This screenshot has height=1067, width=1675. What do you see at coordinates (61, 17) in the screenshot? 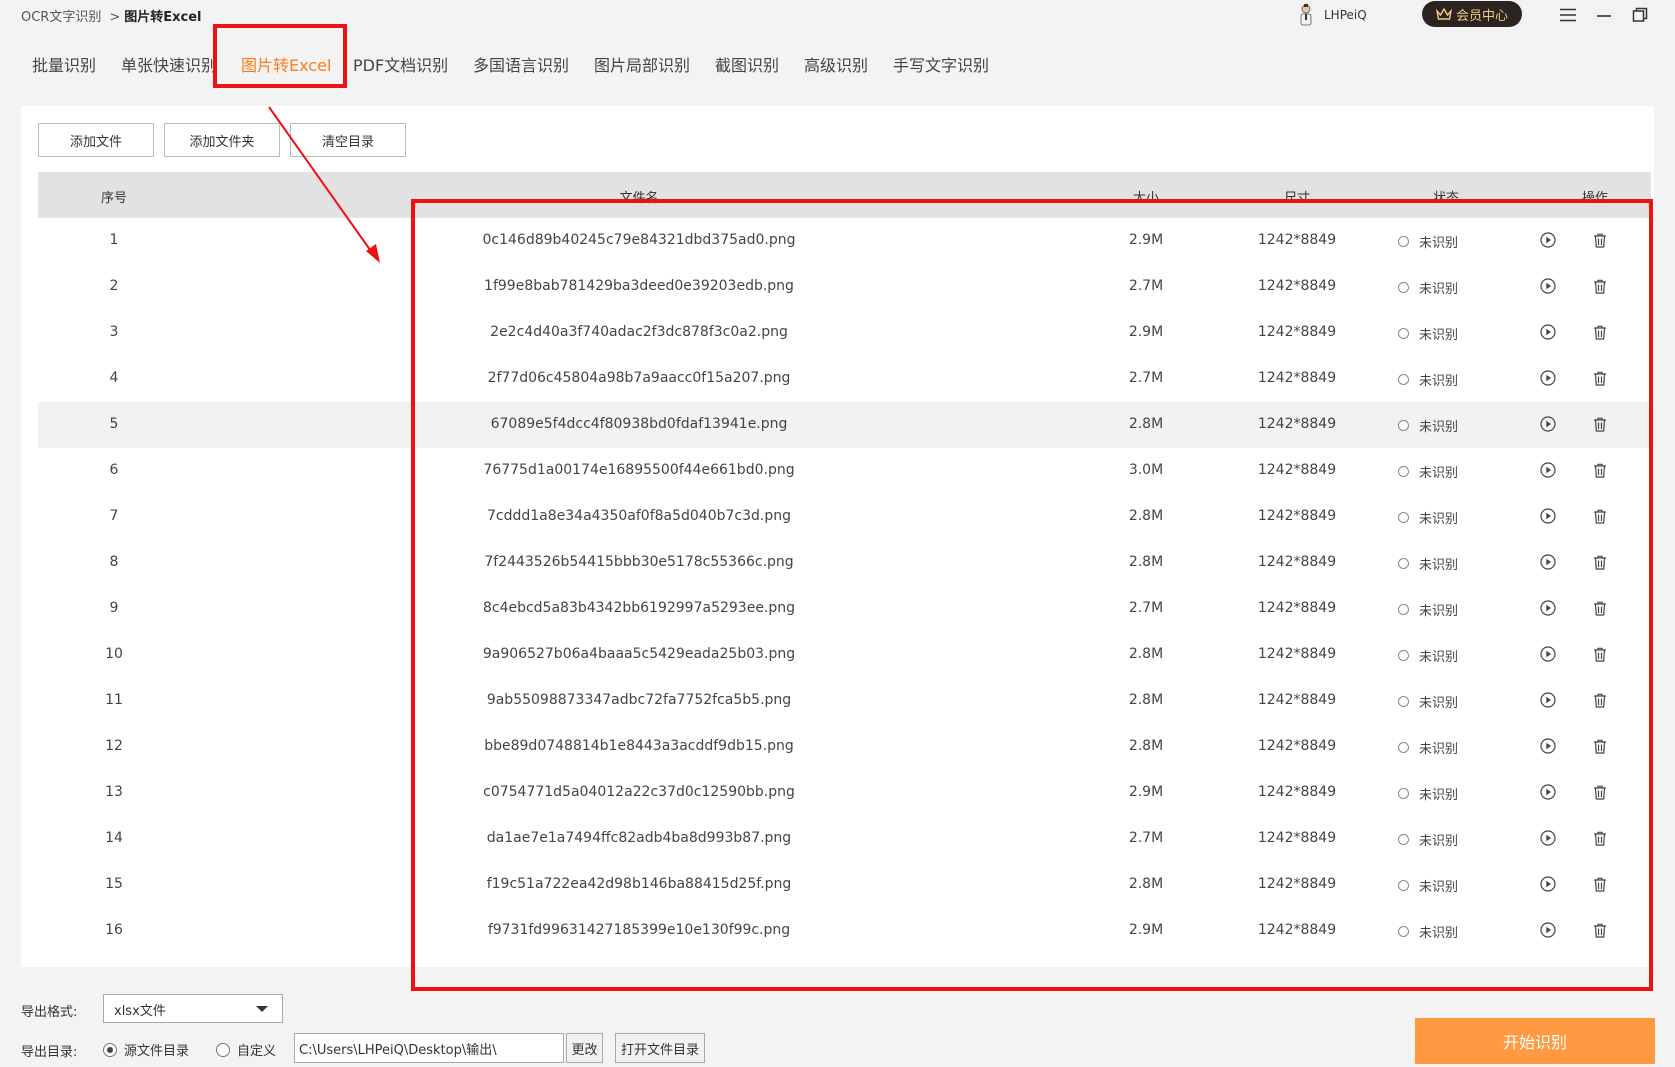
I see `breadcrumb-root: OCR文字识别` at bounding box center [61, 17].